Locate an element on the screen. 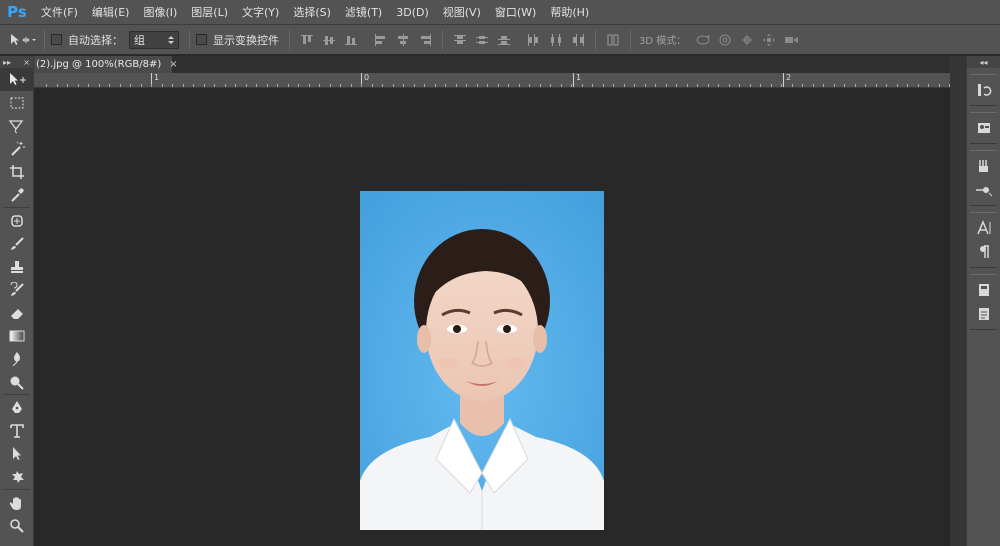 This screenshot has width=1000, height=546. hand-tool is located at coordinates (17, 502).